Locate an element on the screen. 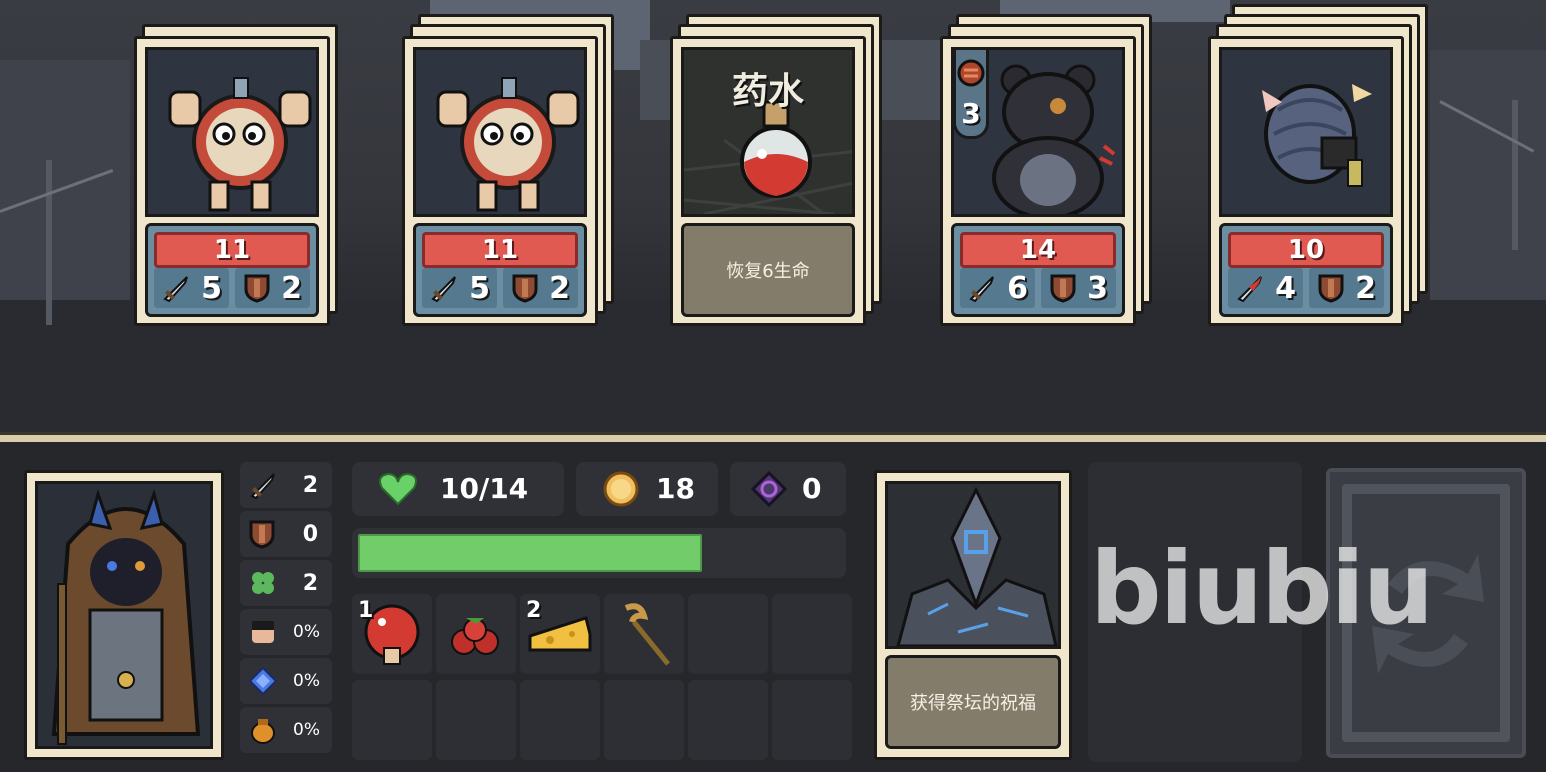 Image resolution: width=1546 pixels, height=772 pixels. player-attack: 2 is located at coordinates (310, 485).